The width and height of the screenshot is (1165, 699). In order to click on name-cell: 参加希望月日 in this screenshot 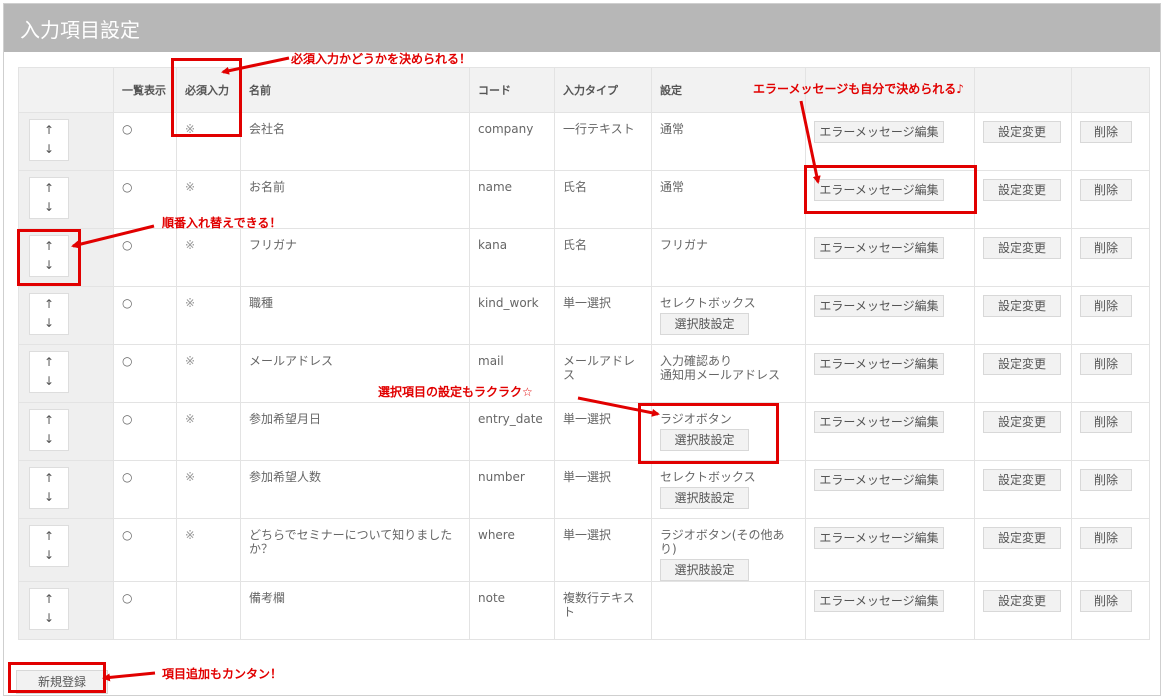, I will do `click(355, 431)`.